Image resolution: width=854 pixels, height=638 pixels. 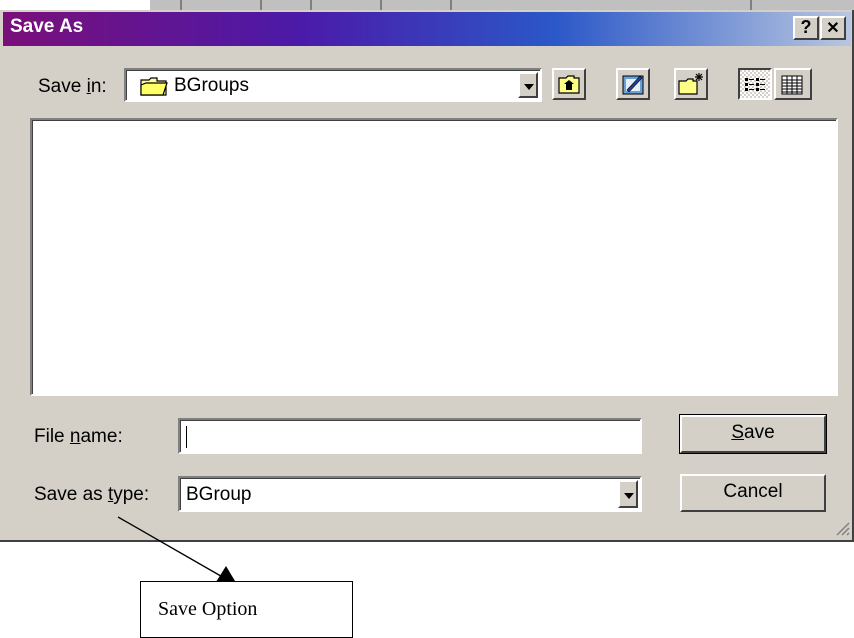 What do you see at coordinates (177, 551) in the screenshot?
I see `annotation-arrow` at bounding box center [177, 551].